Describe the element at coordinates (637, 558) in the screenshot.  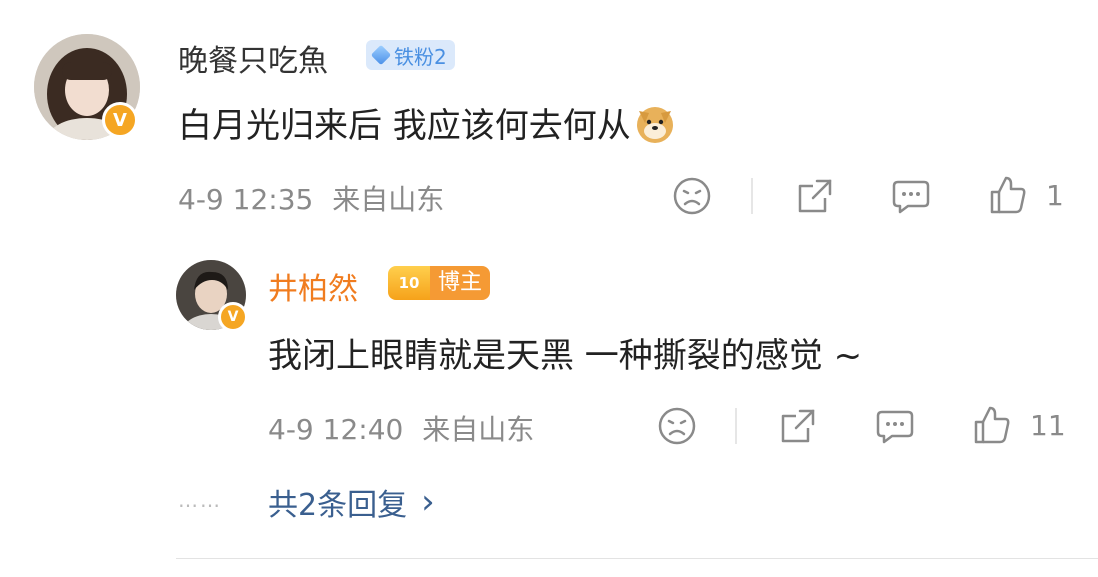
I see `section-divider` at that location.